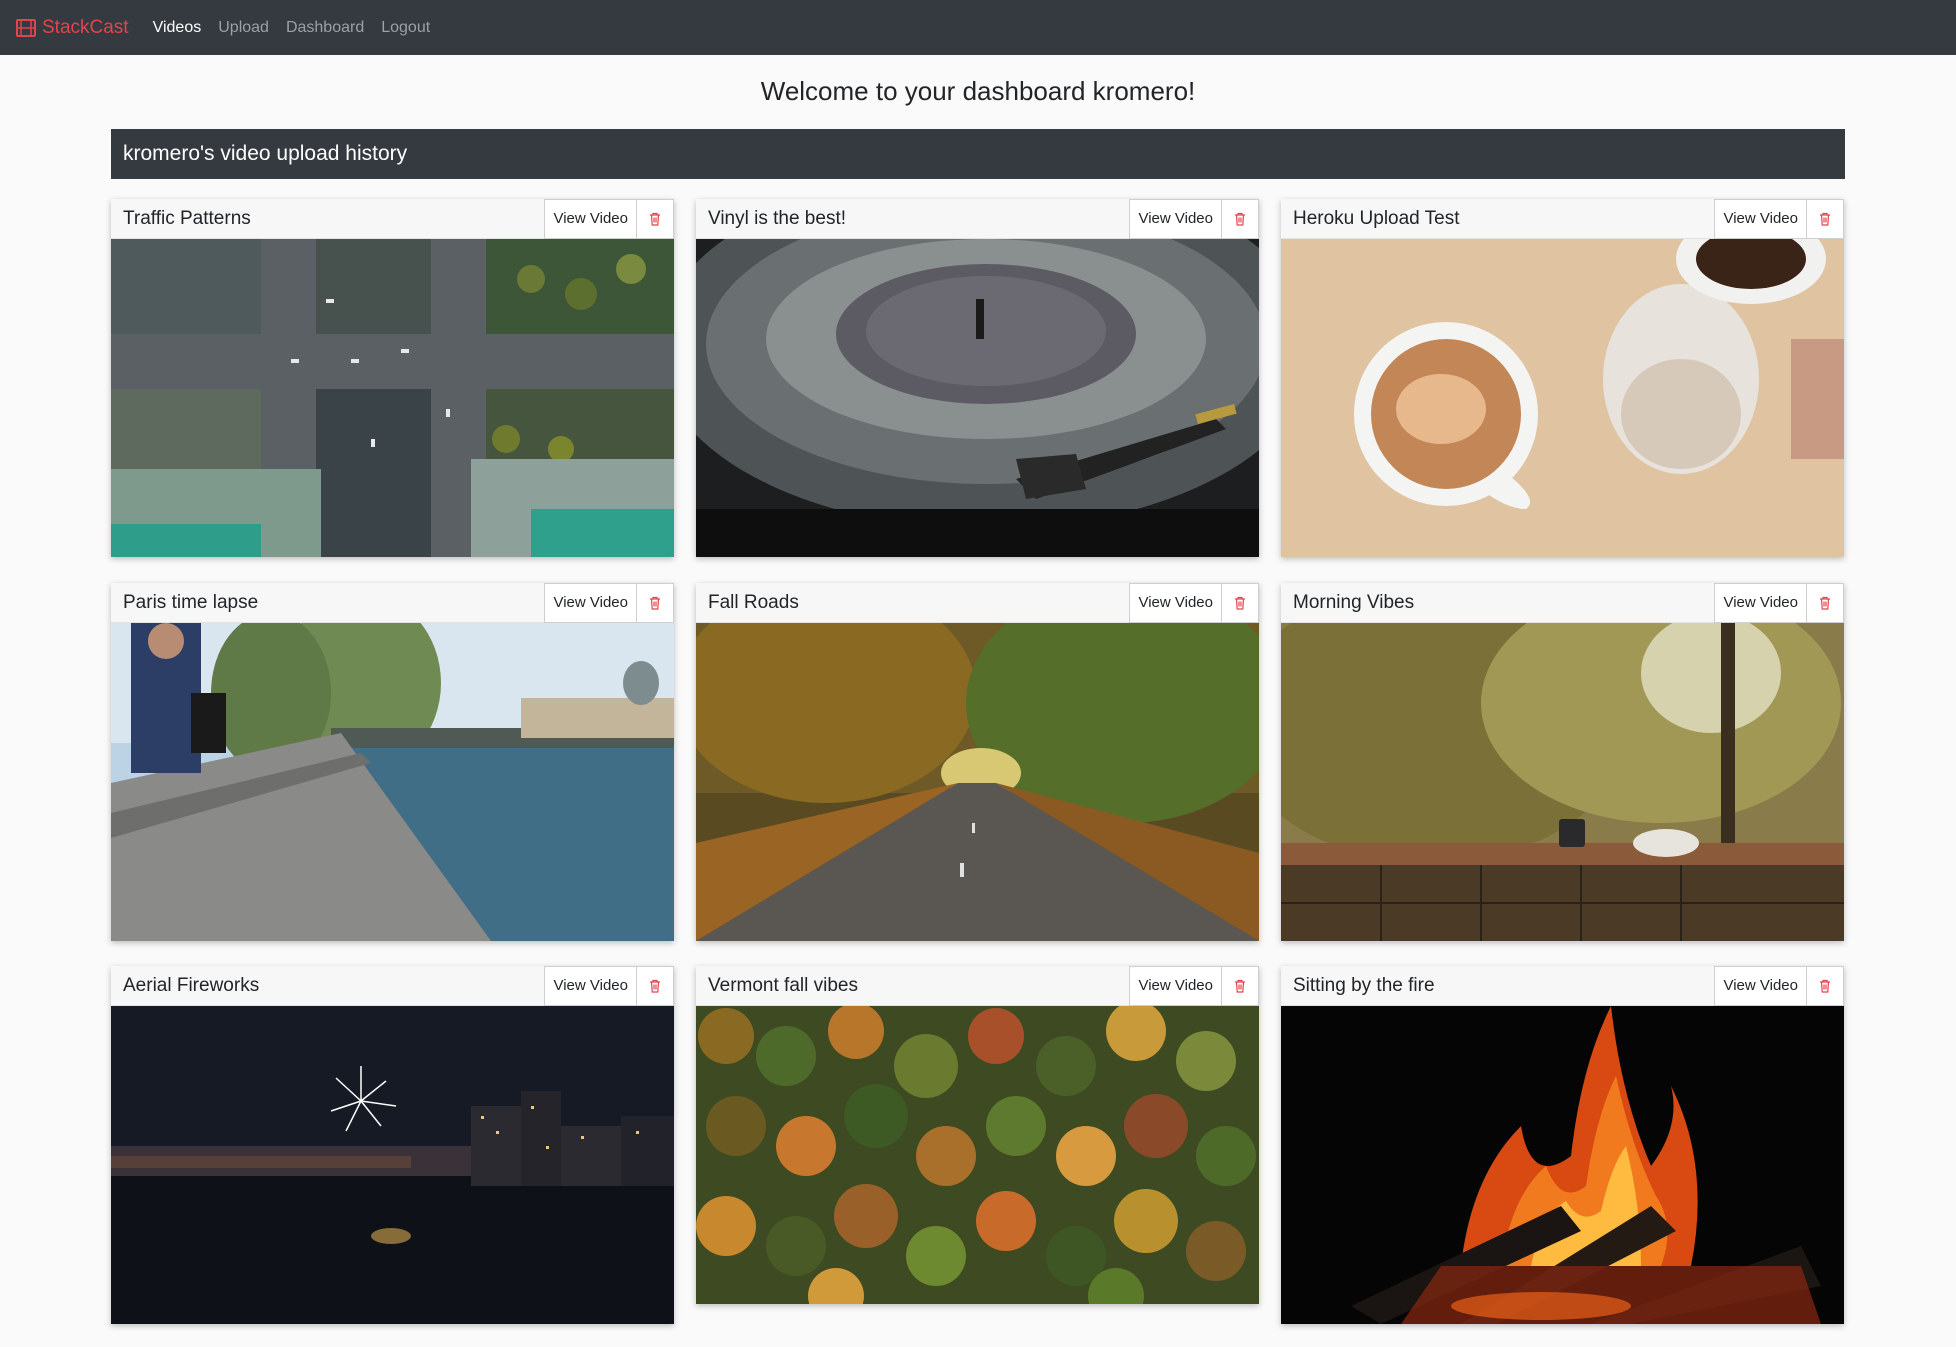  I want to click on navbar: StackCast Videos Upload Dashboard Logout, so click(978, 27).